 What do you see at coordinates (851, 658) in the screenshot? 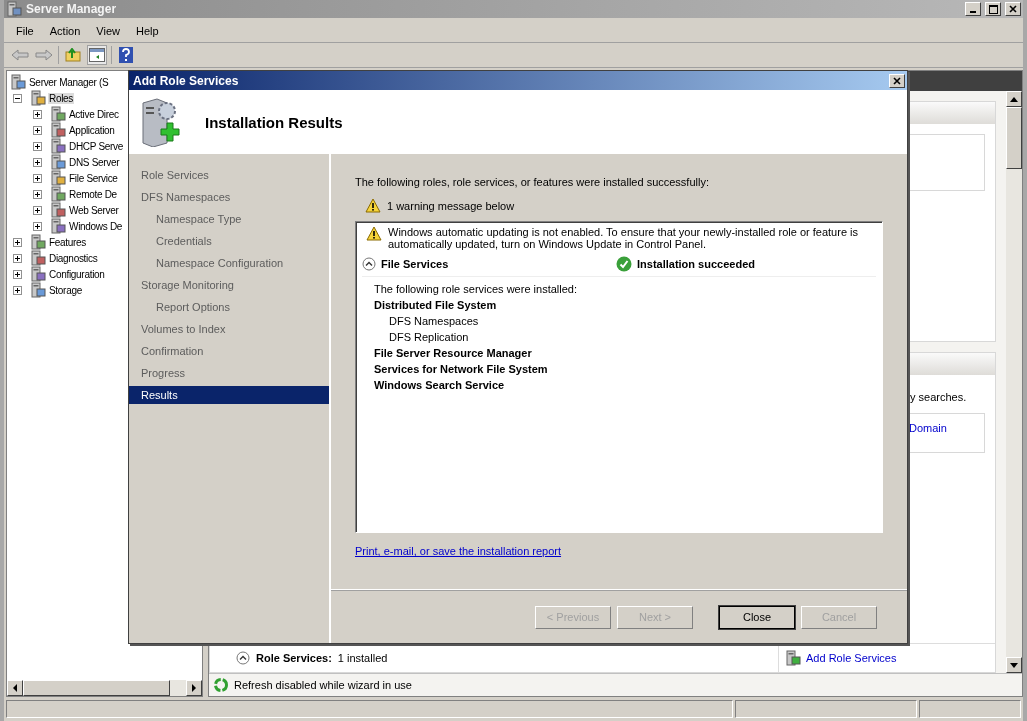
I see `add-role-services-link: Add Role Services` at bounding box center [851, 658].